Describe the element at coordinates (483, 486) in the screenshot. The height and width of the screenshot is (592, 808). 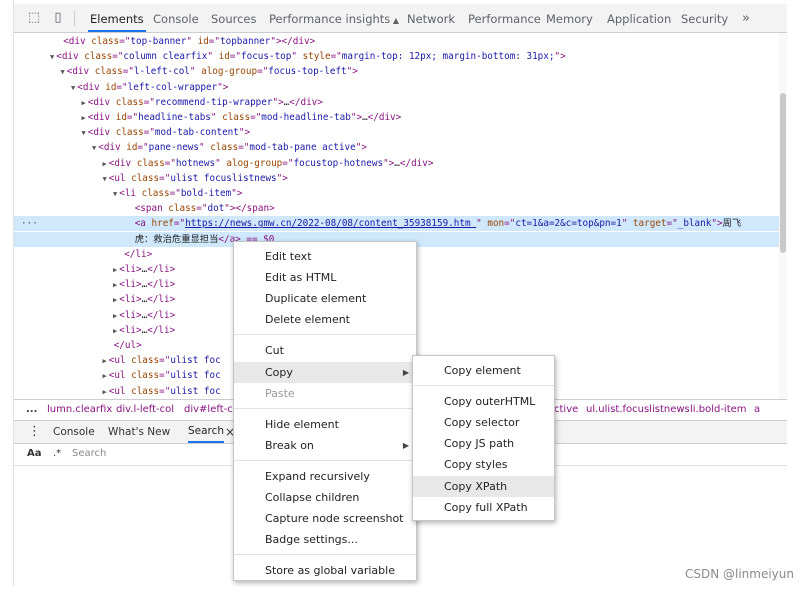
I see `menu-item-copy-xpath: Copy XPath` at that location.